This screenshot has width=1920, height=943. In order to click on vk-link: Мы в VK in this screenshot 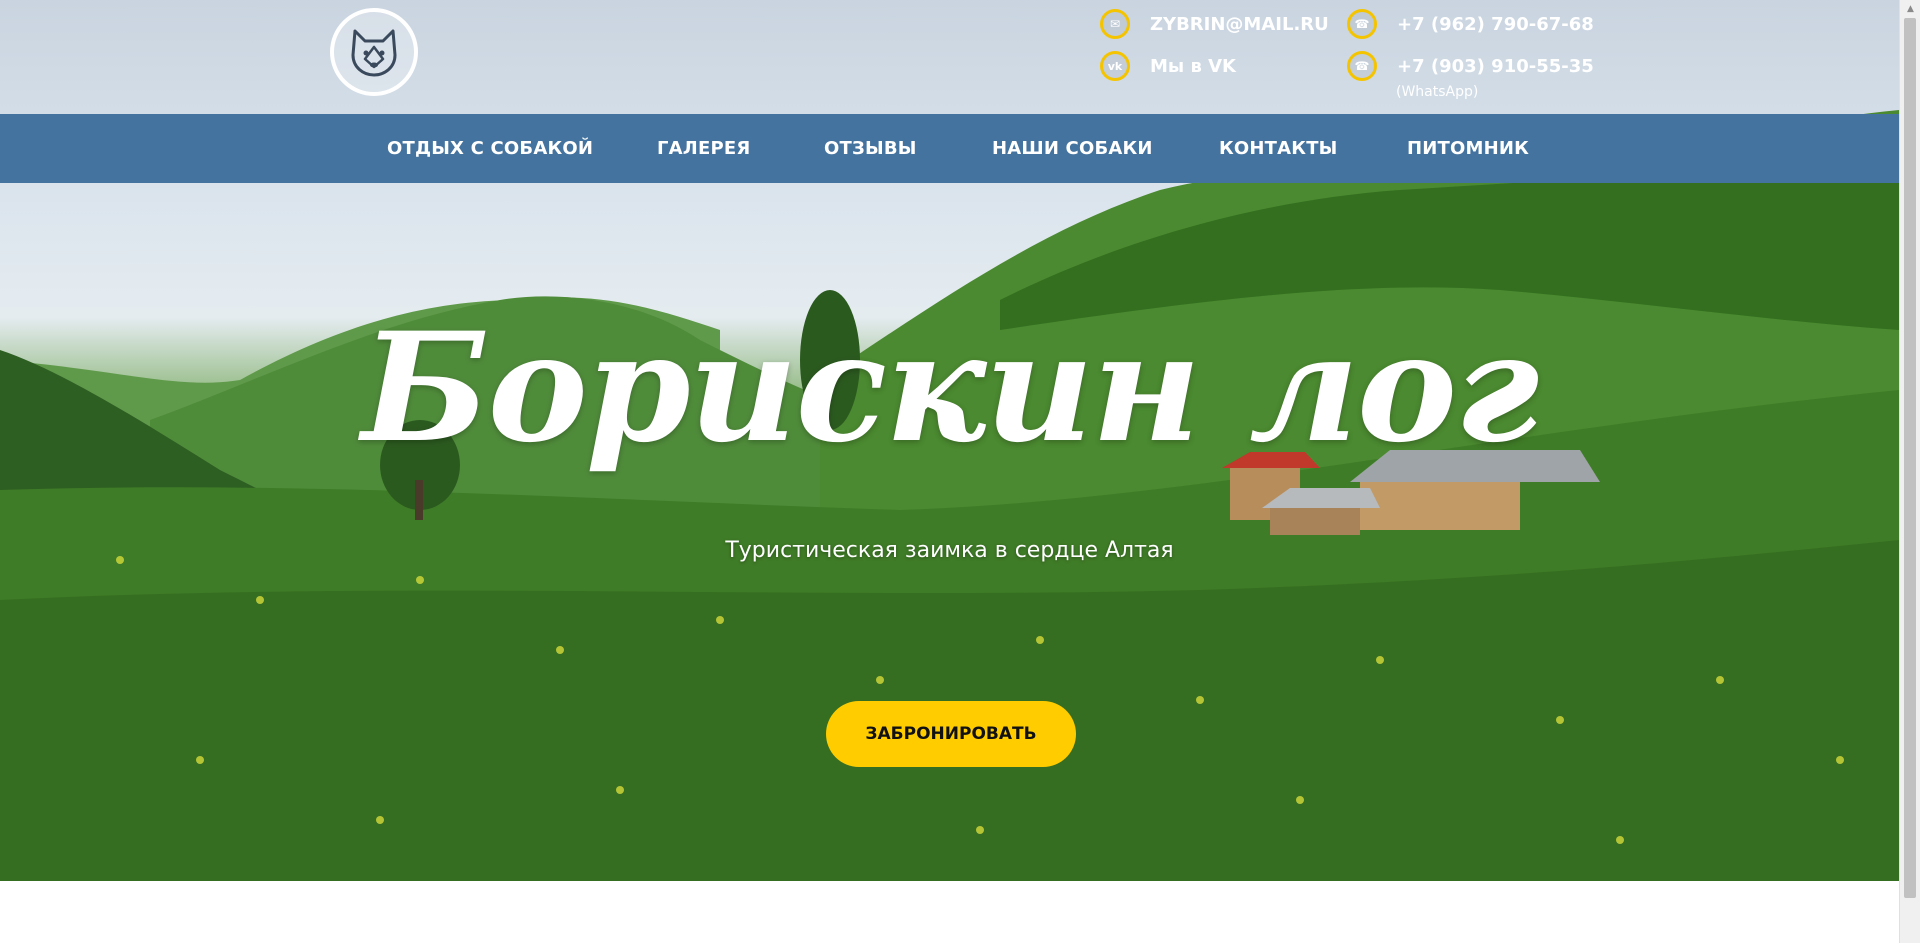, I will do `click(1193, 66)`.